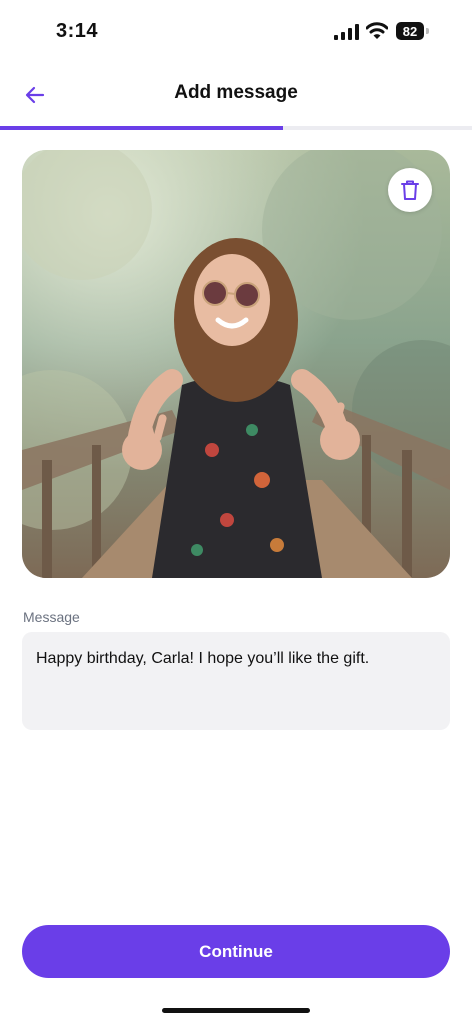 This screenshot has width=472, height=1024. Describe the element at coordinates (410, 31) in the screenshot. I see `battery-level: 82` at that location.